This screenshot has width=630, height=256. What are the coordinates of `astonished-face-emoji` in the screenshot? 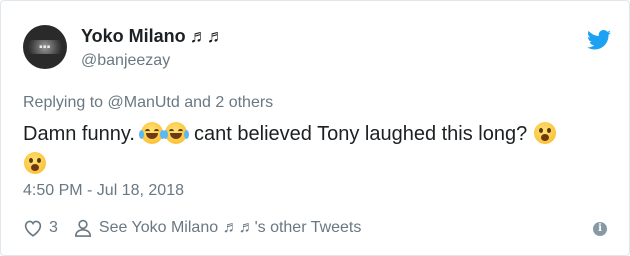 It's located at (544, 133).